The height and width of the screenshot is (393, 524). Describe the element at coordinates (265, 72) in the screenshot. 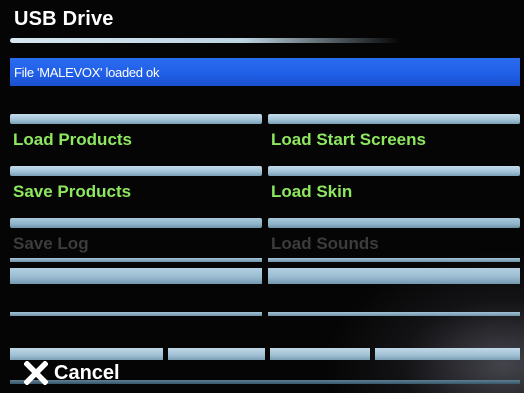

I see `status-bar: File 'MALEVOX' loaded ok` at that location.